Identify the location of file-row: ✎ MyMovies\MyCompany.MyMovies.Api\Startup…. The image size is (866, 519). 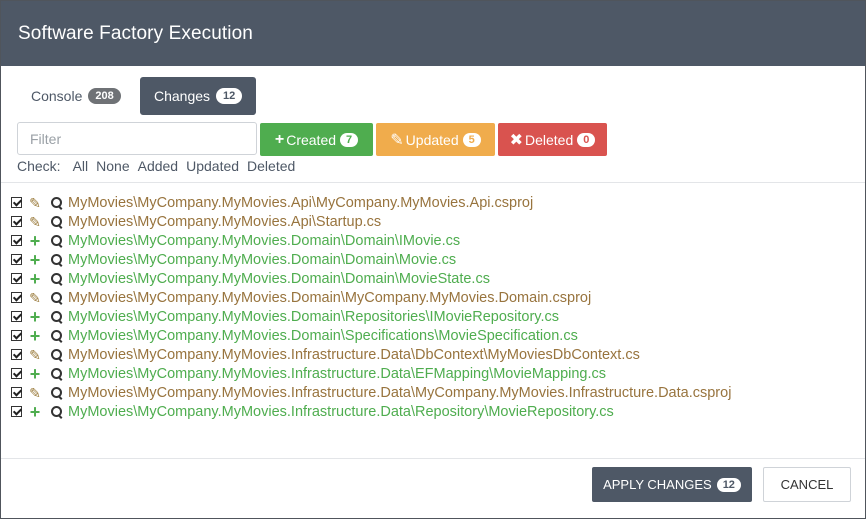
(431, 221).